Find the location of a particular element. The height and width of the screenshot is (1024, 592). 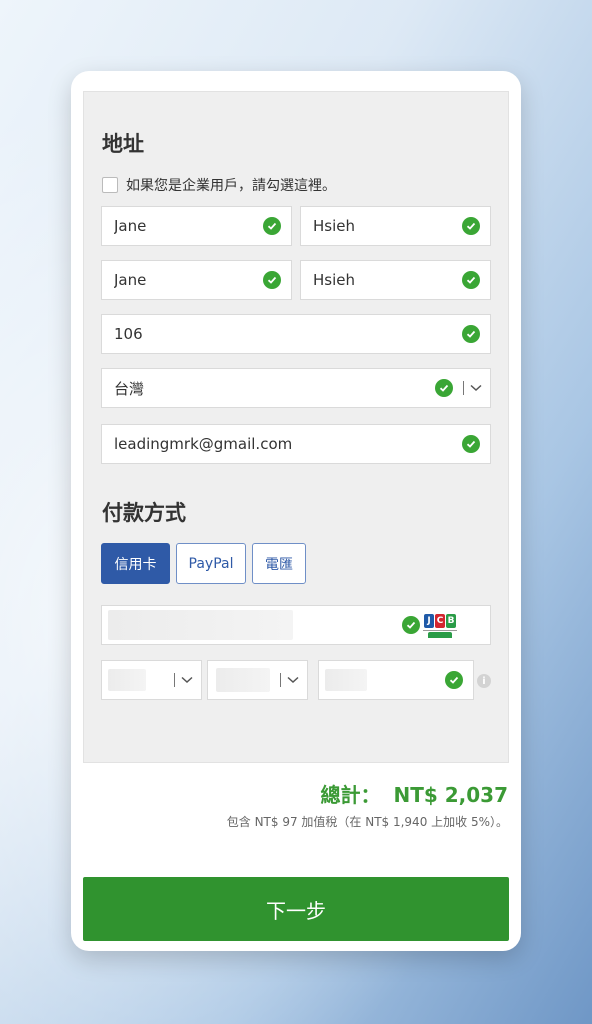

expiry-year-select is located at coordinates (257, 680).